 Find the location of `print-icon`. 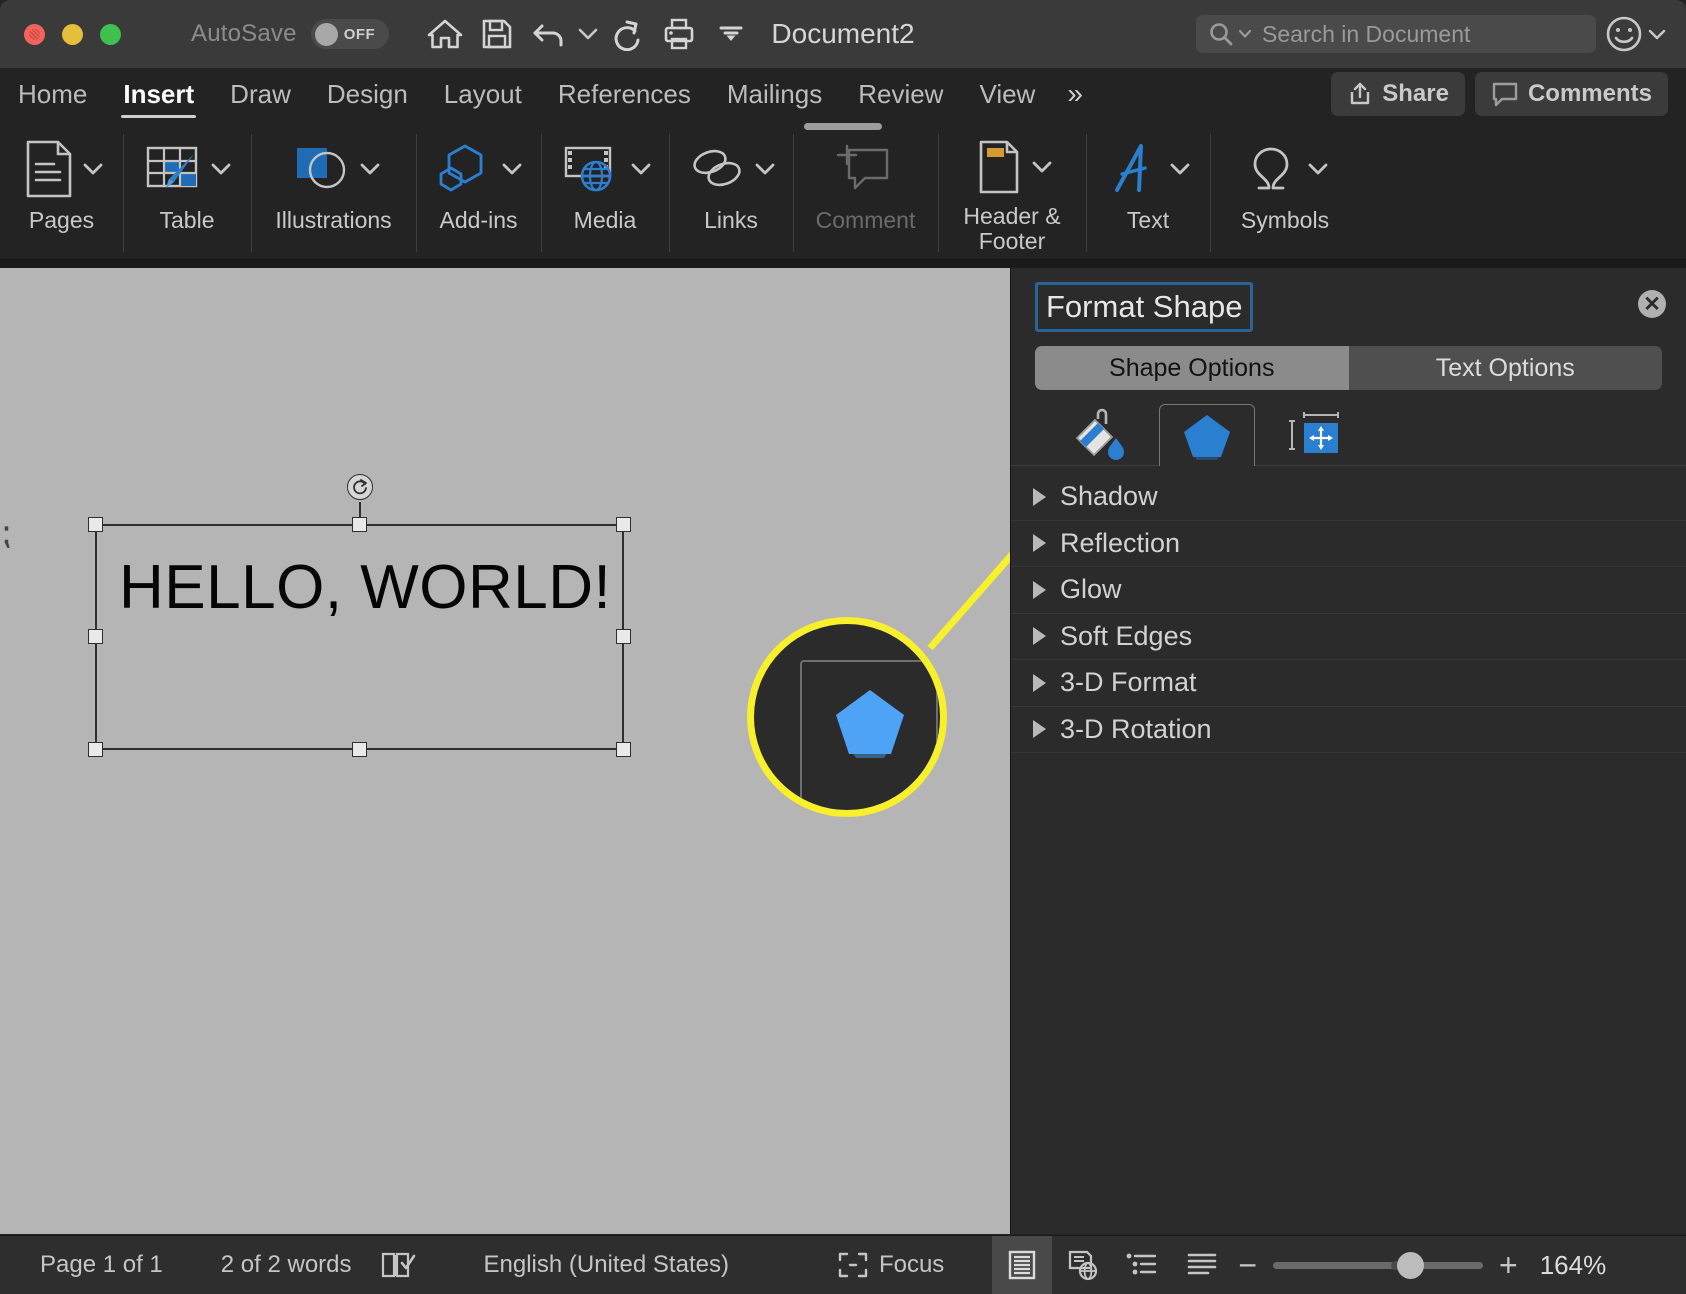

print-icon is located at coordinates (679, 34).